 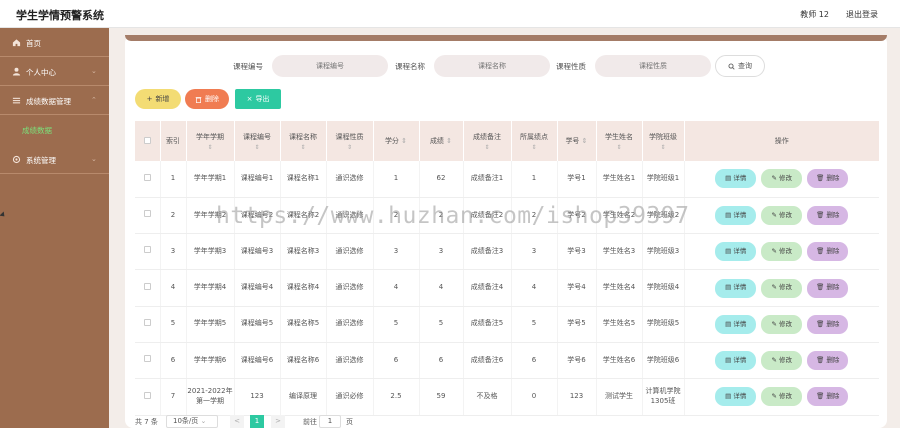 What do you see at coordinates (662, 141) in the screenshot?
I see `col-class: 学院班级 ⇕` at bounding box center [662, 141].